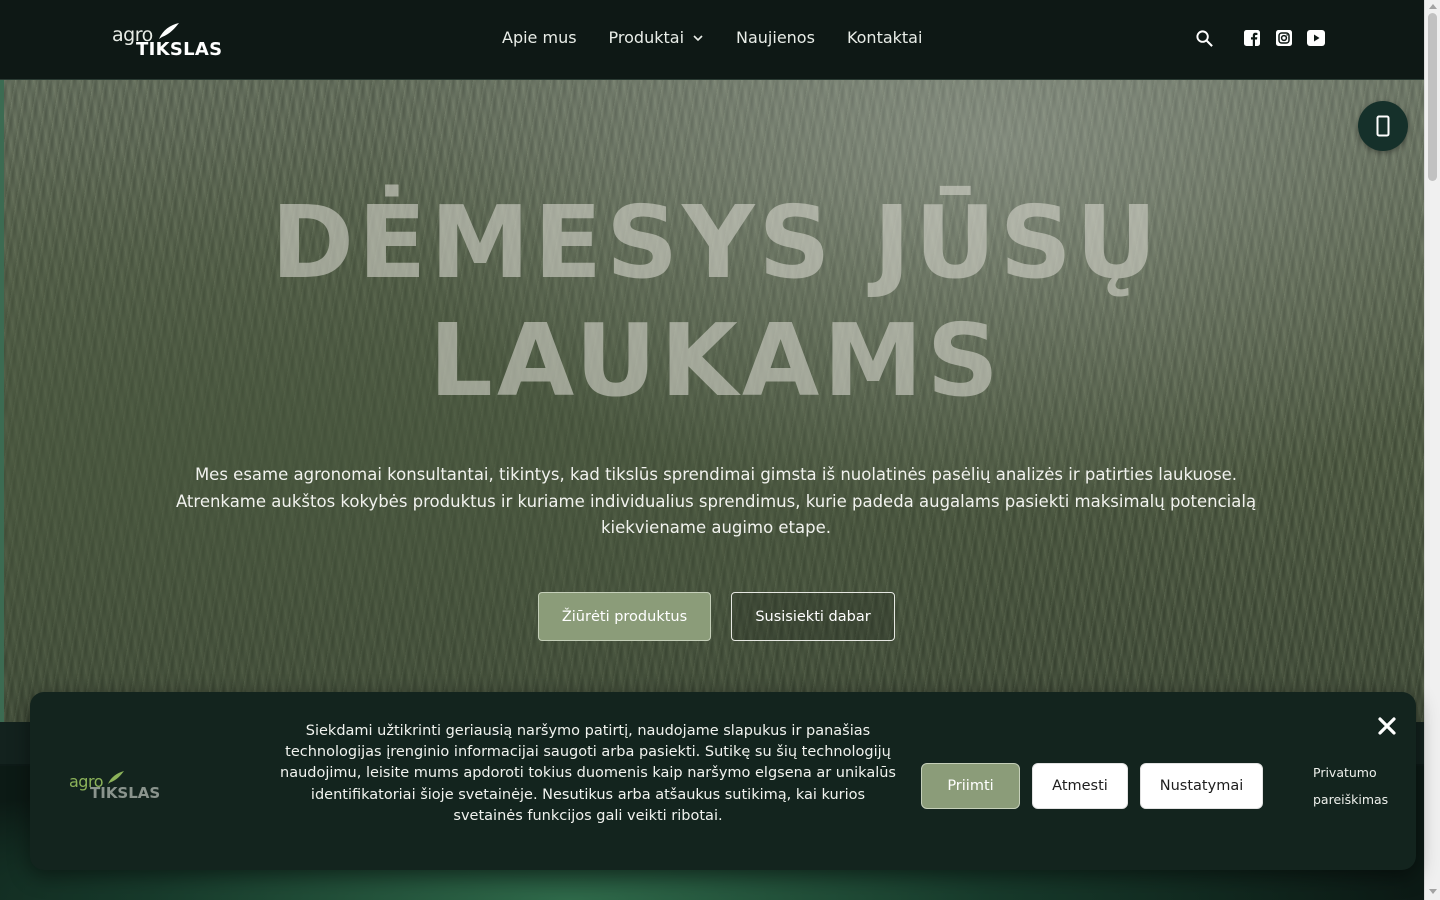 Image resolution: width=1440 pixels, height=900 pixels. What do you see at coordinates (1432, 450) in the screenshot?
I see `page-scrollbar` at bounding box center [1432, 450].